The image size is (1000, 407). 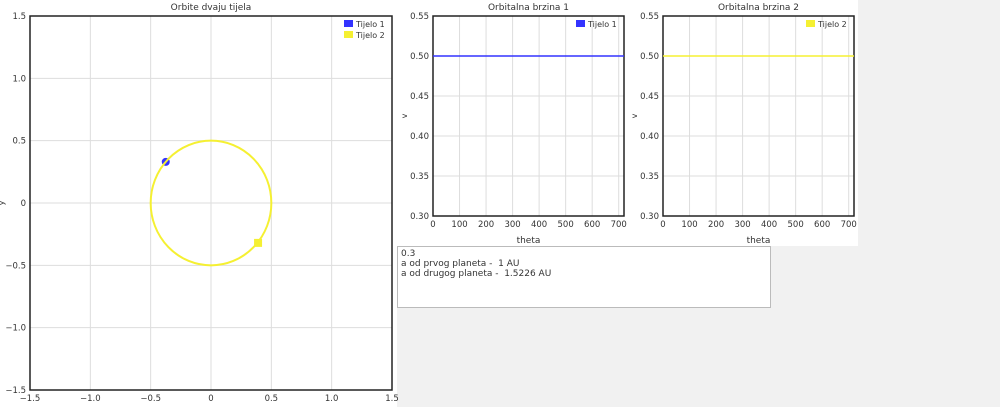 I want to click on y-tick-label: 0, so click(x=23, y=204).